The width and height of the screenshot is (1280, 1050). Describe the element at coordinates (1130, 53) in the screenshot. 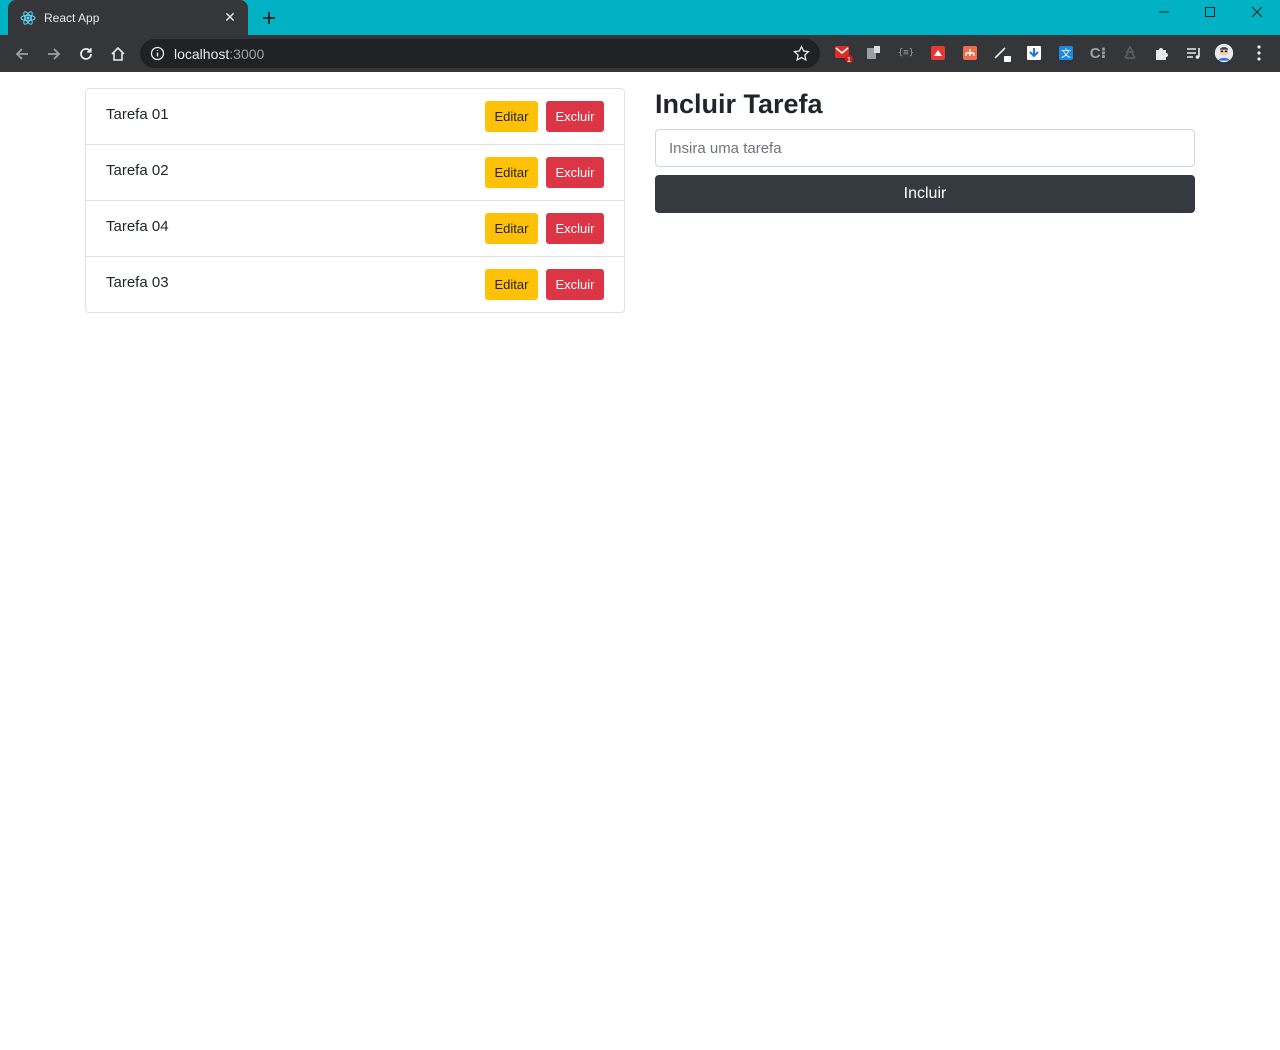

I see `recycle-extension-icon` at that location.